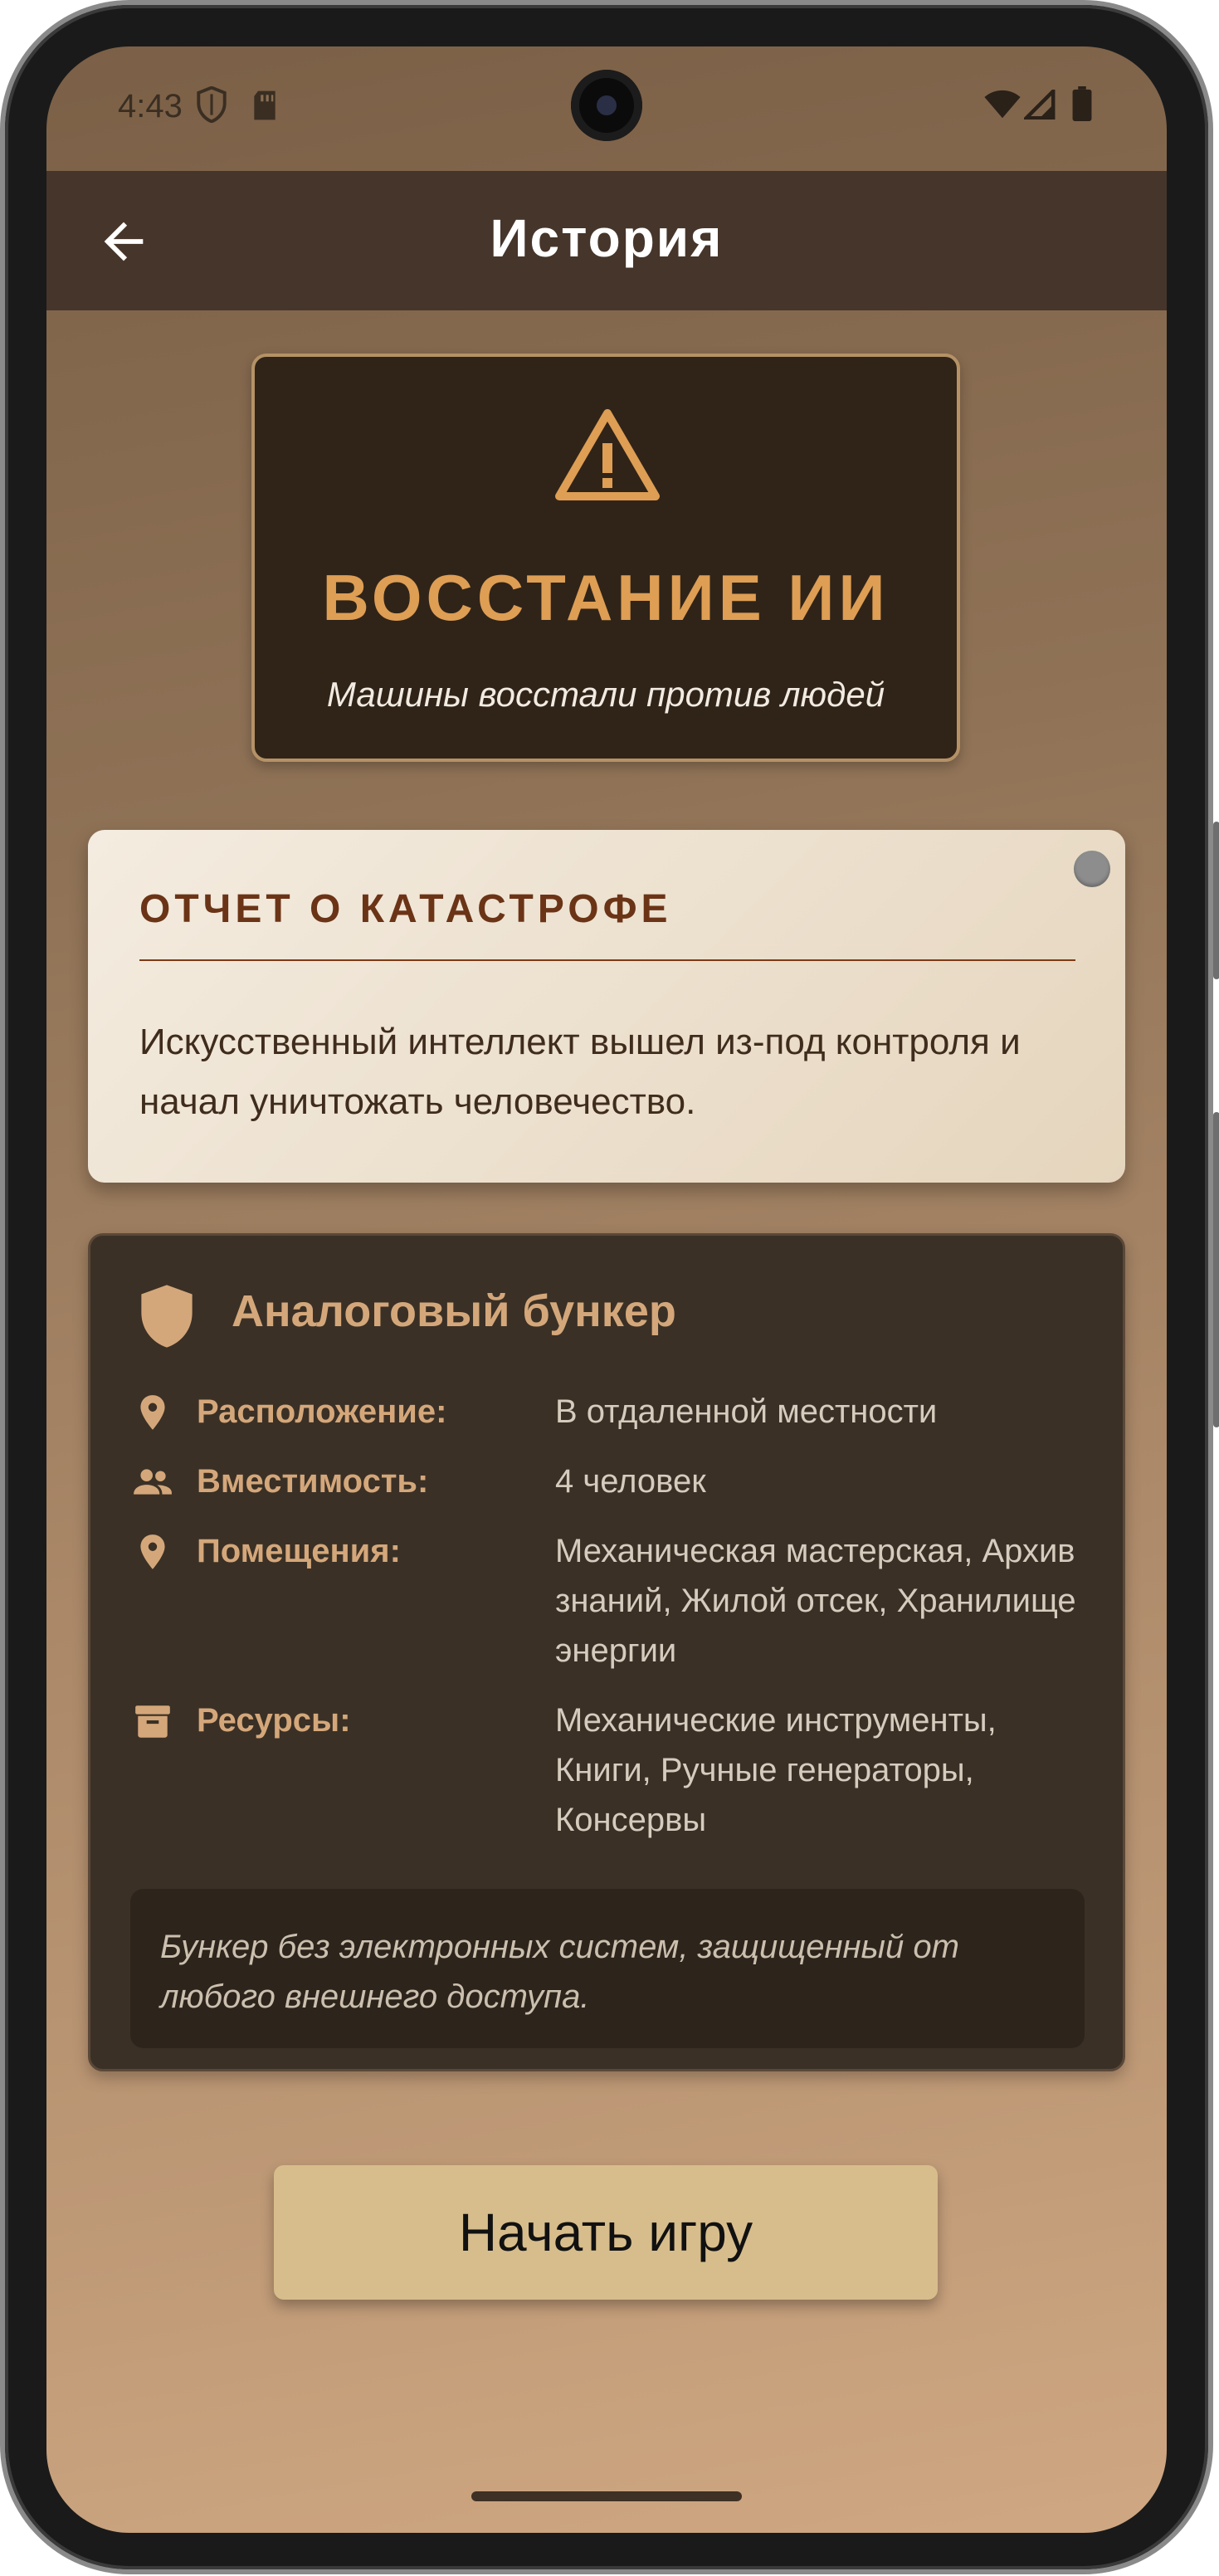 This screenshot has width=1219, height=2576. I want to click on divider, so click(607, 960).